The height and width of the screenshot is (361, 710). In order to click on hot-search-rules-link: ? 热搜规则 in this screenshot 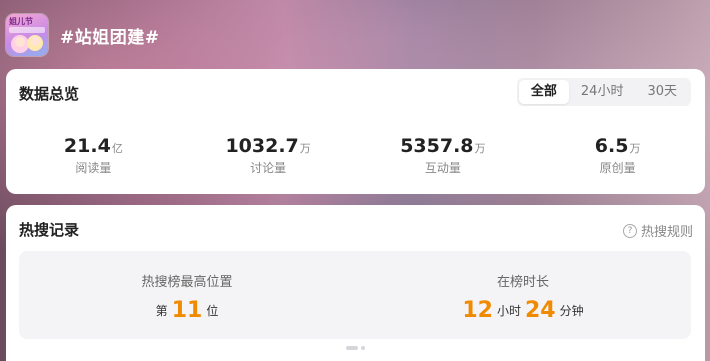, I will do `click(657, 230)`.